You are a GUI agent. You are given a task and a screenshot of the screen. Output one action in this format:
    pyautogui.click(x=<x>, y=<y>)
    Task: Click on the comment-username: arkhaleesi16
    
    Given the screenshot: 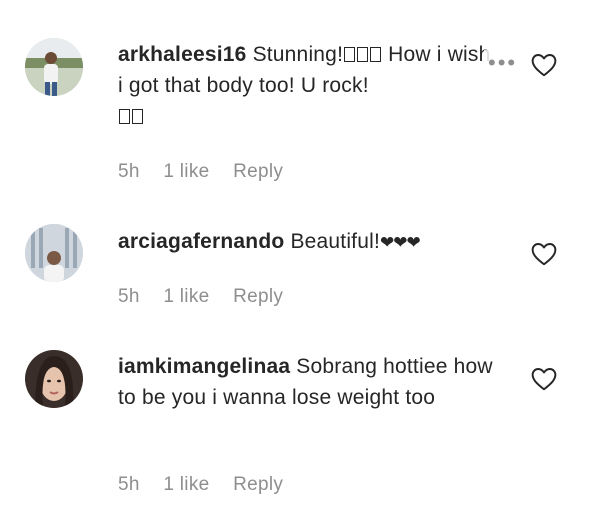 What is the action you would take?
    pyautogui.click(x=182, y=54)
    